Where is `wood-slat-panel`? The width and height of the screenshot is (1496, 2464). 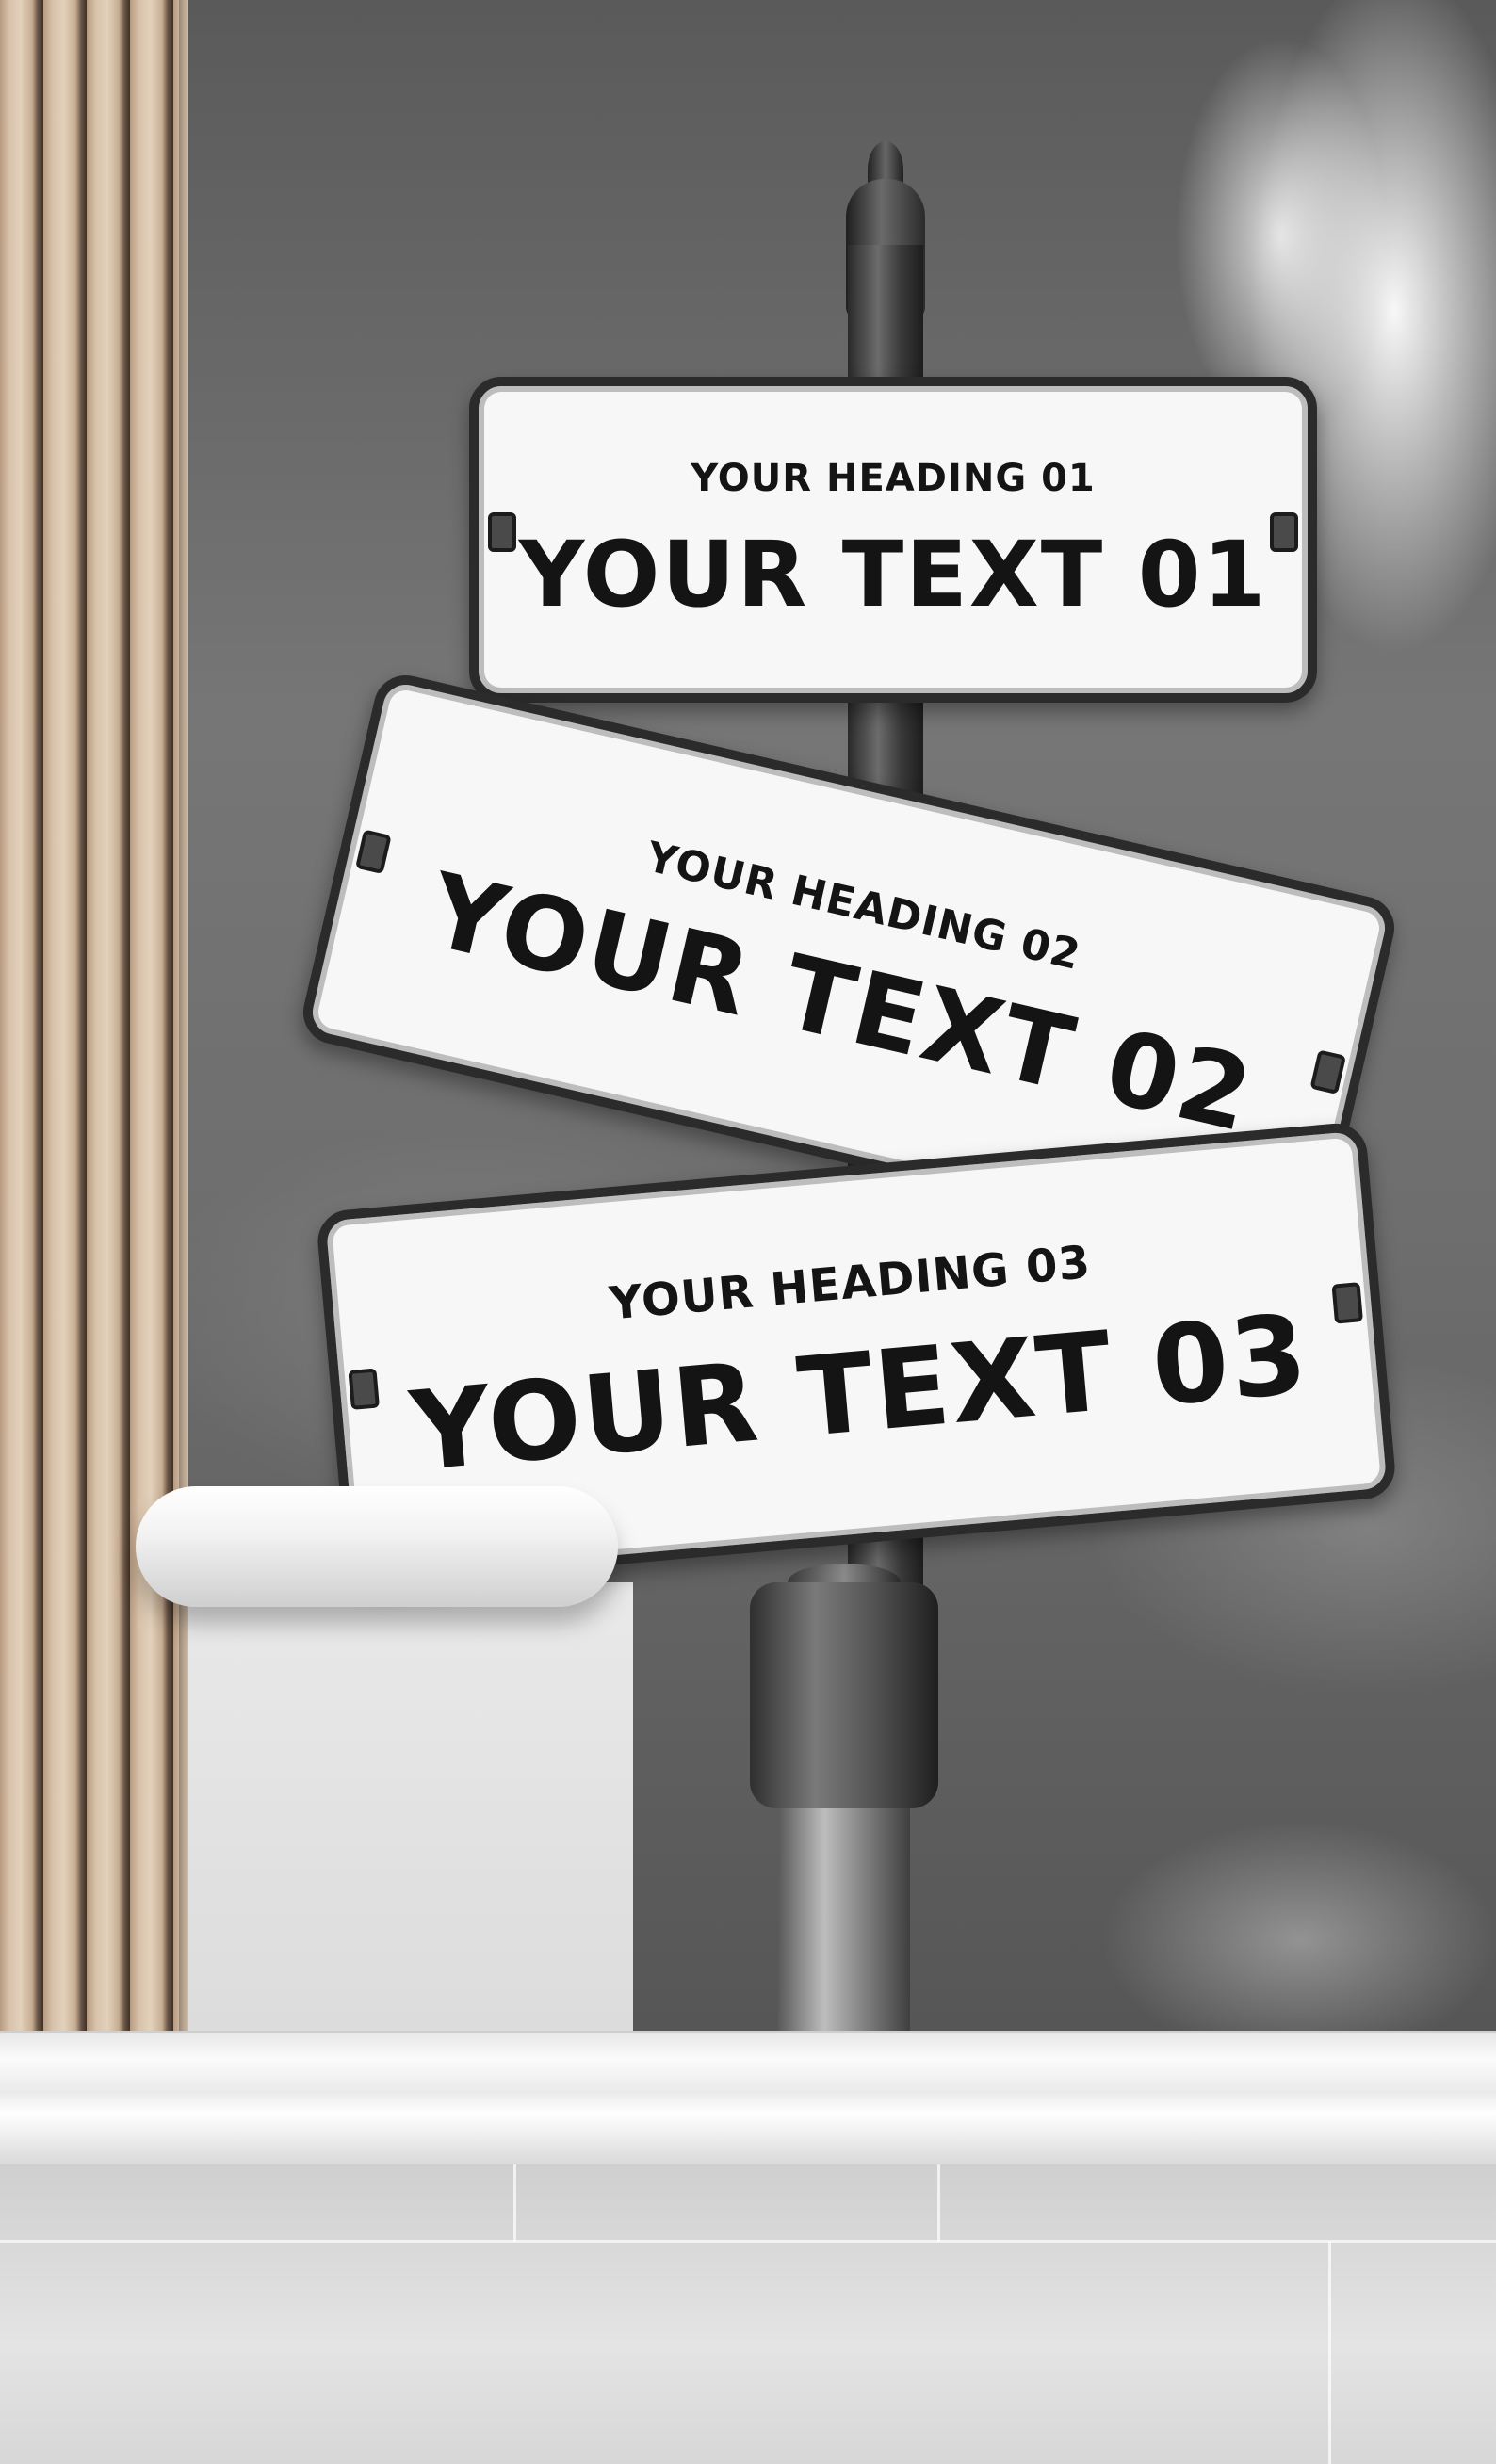
wood-slat-panel is located at coordinates (94, 1017).